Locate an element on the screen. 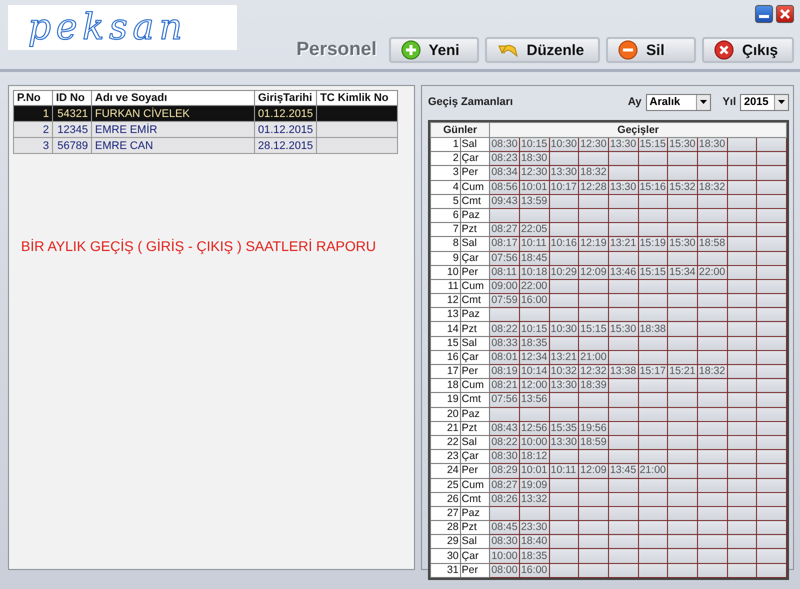 The width and height of the screenshot is (800, 589). time-cell: 10:17 is located at coordinates (564, 187).